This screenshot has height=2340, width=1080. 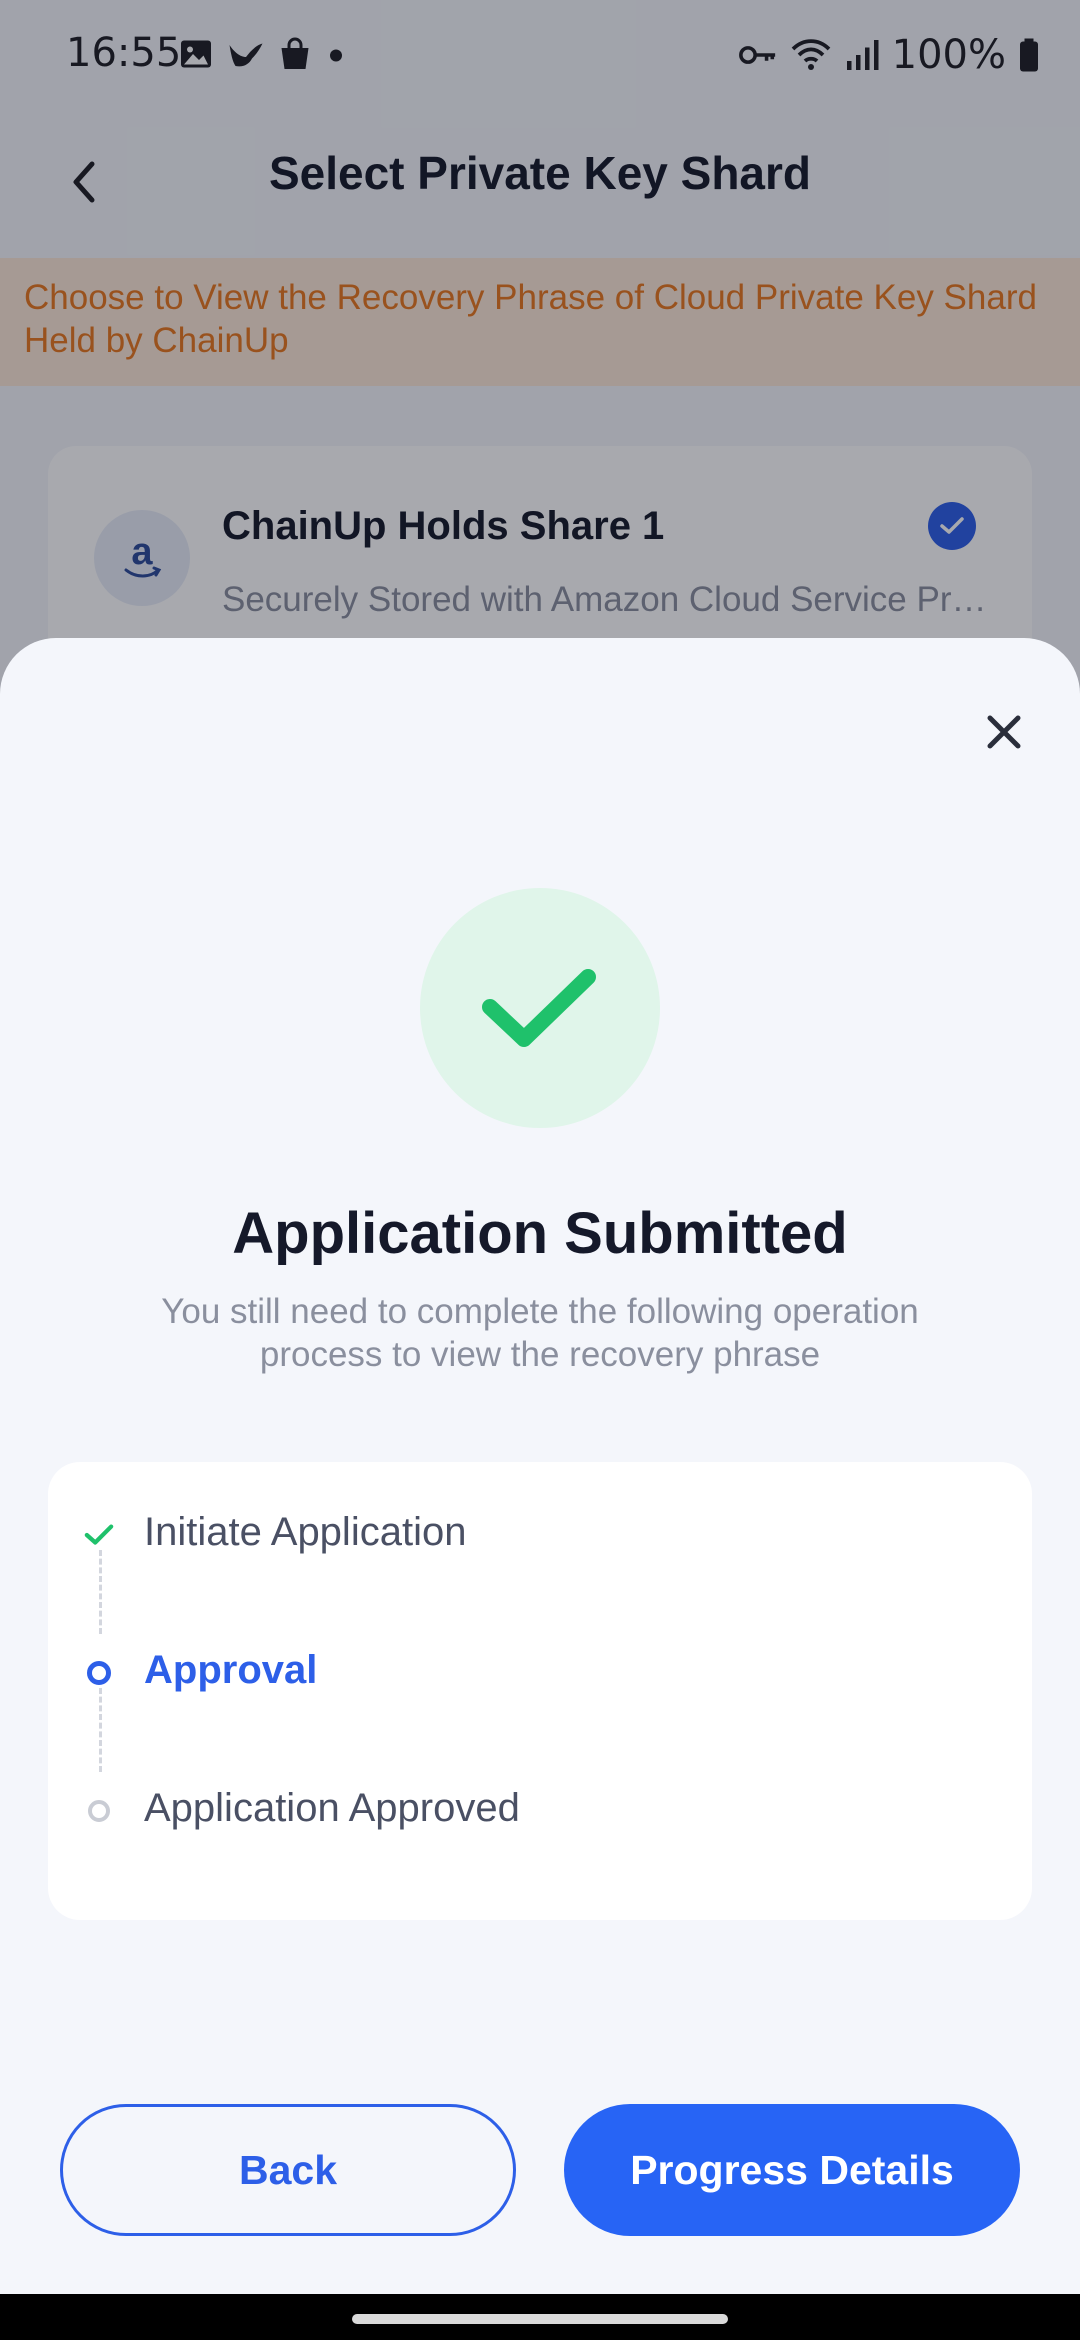 I want to click on sheet-title: Application Submitted, so click(x=540, y=1233).